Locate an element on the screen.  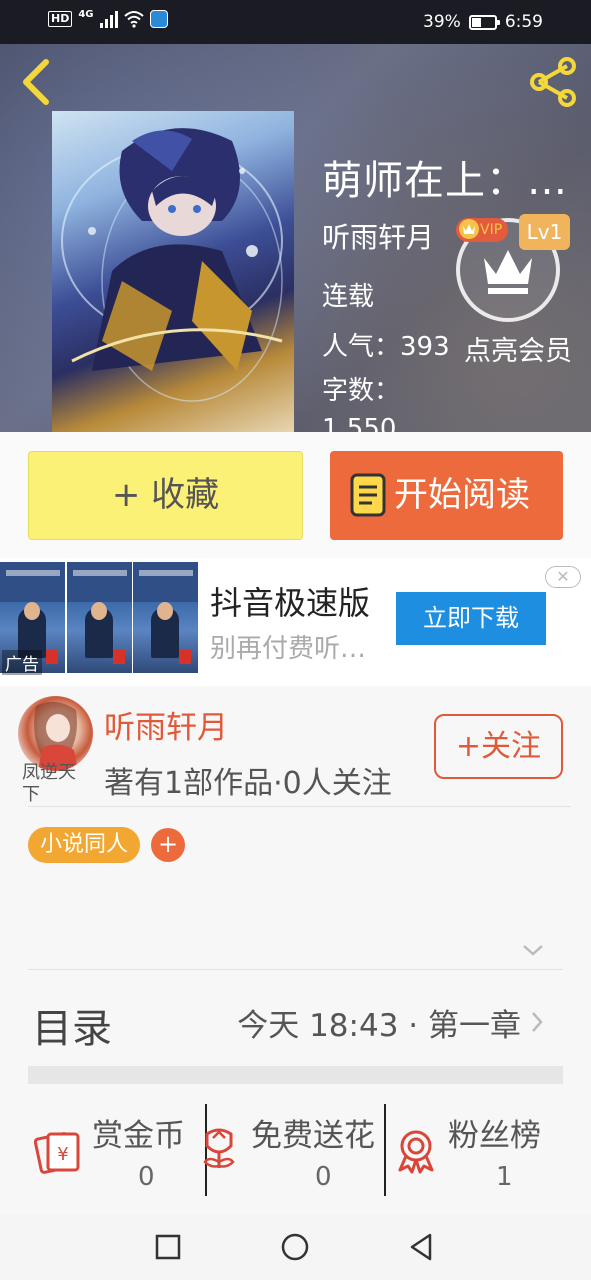
start-reading-button: 开始阅读 is located at coordinates (446, 495).